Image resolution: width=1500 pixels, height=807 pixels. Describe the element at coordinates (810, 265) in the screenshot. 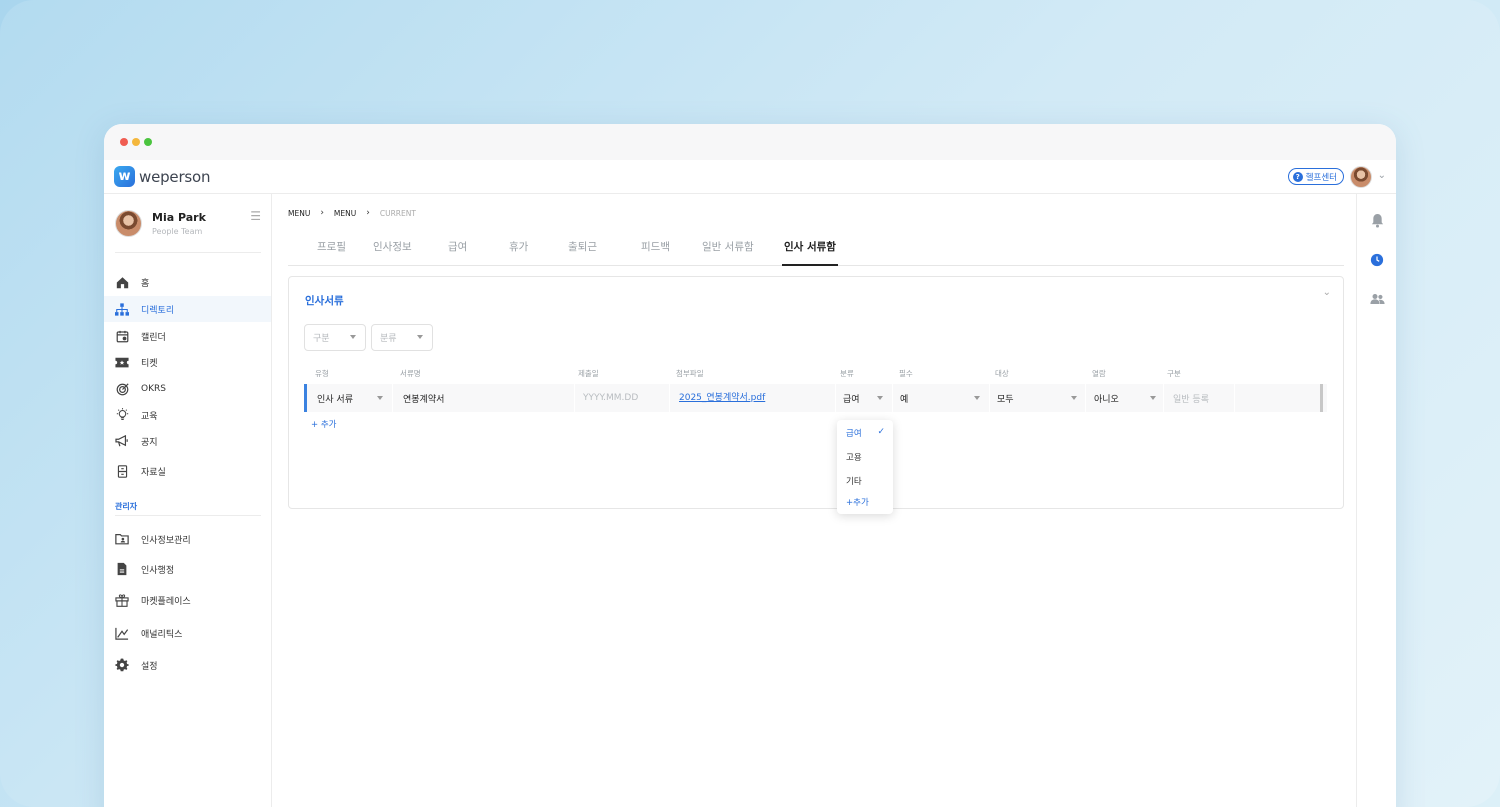

I see `active-tab-indicator` at that location.